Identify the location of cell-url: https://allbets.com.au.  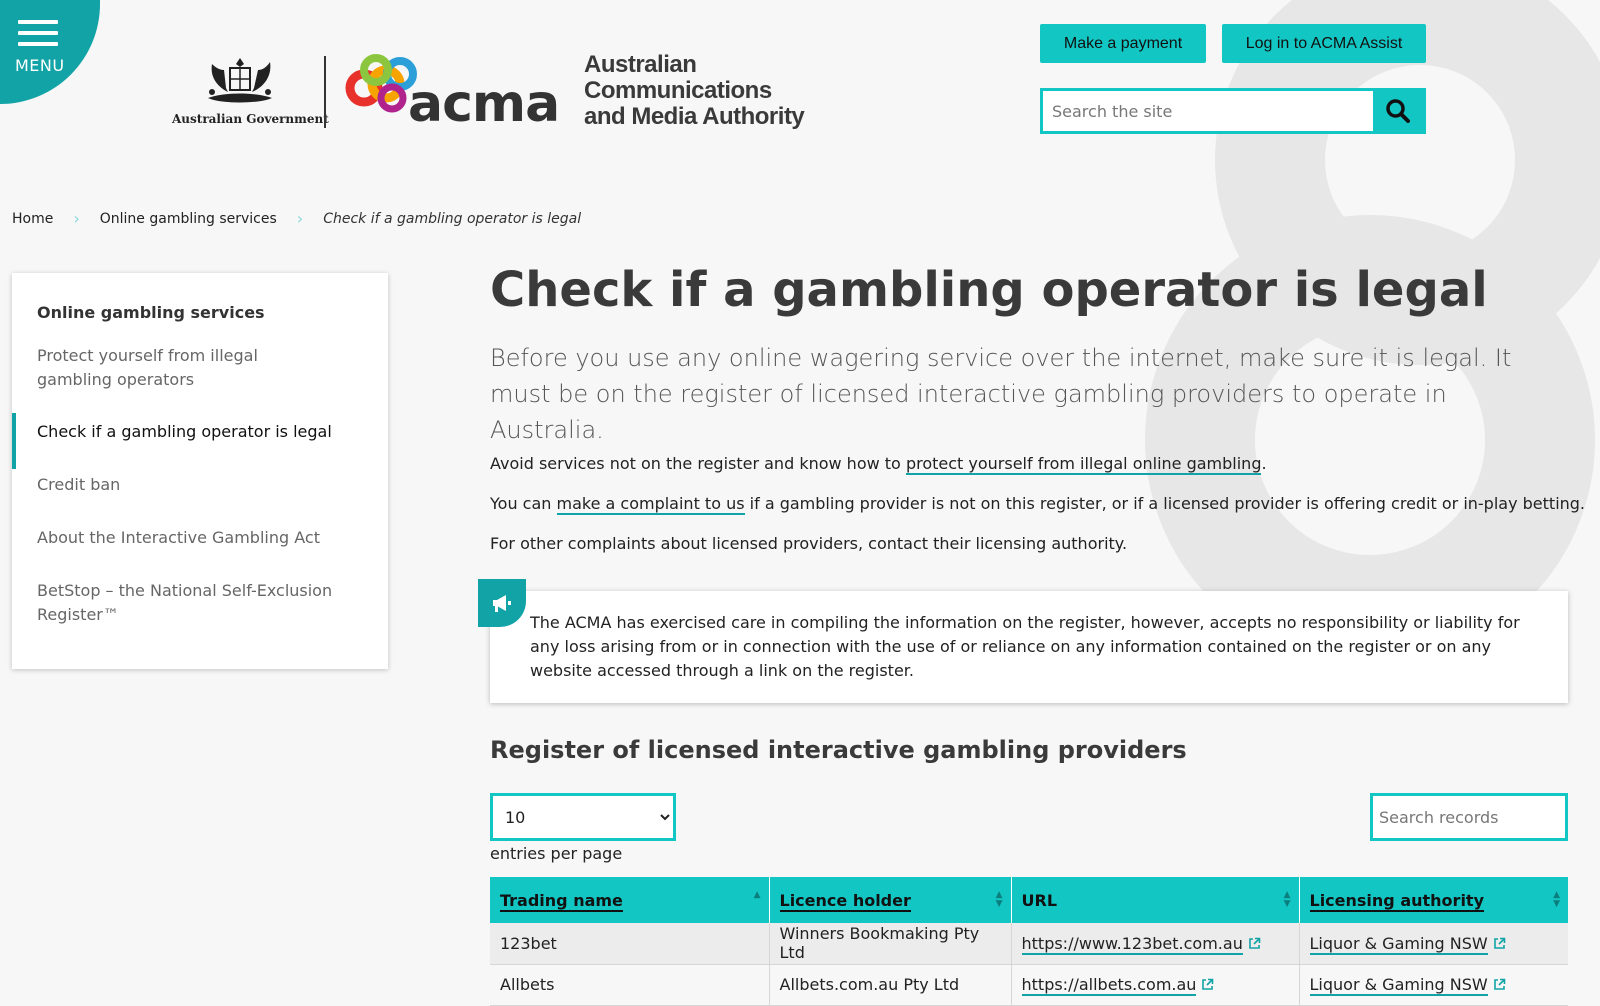
(1155, 985).